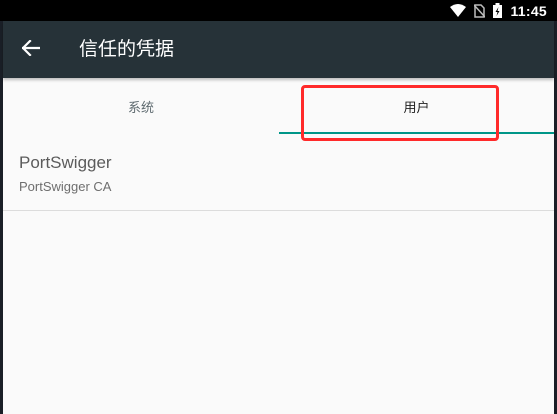 The width and height of the screenshot is (557, 414). I want to click on back-button, so click(31, 50).